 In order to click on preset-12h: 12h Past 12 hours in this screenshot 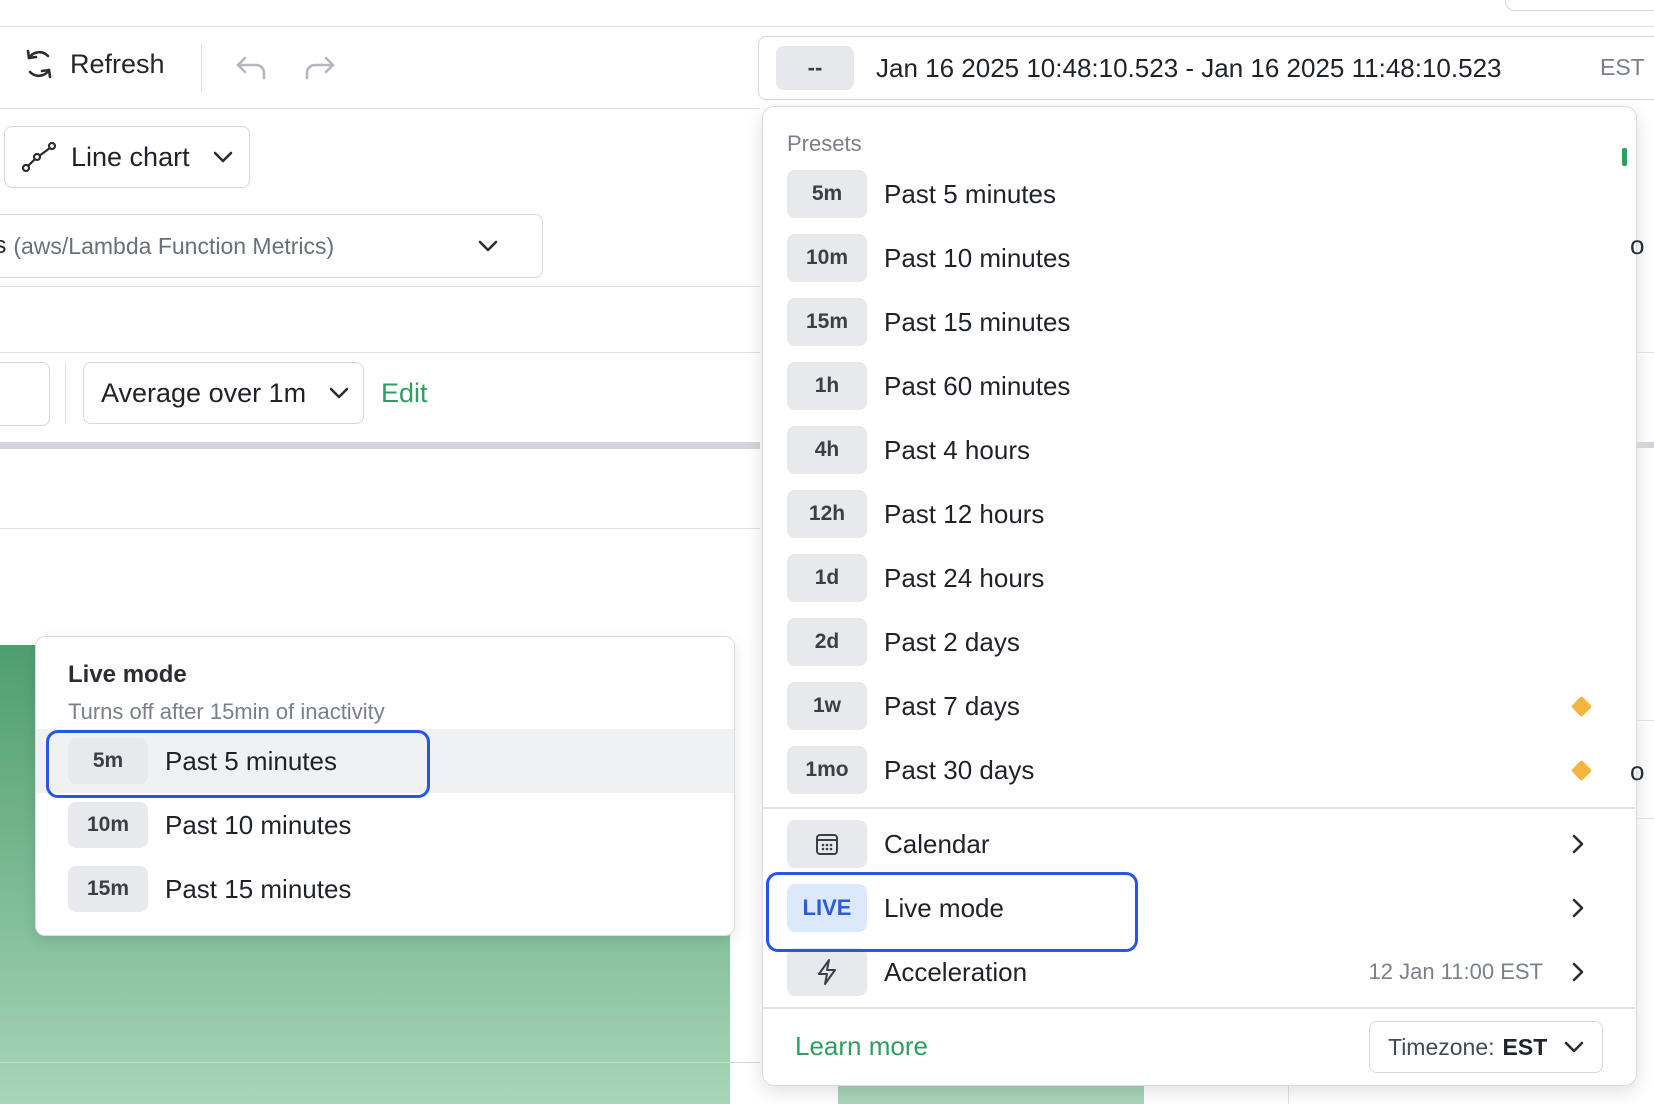, I will do `click(1197, 514)`.